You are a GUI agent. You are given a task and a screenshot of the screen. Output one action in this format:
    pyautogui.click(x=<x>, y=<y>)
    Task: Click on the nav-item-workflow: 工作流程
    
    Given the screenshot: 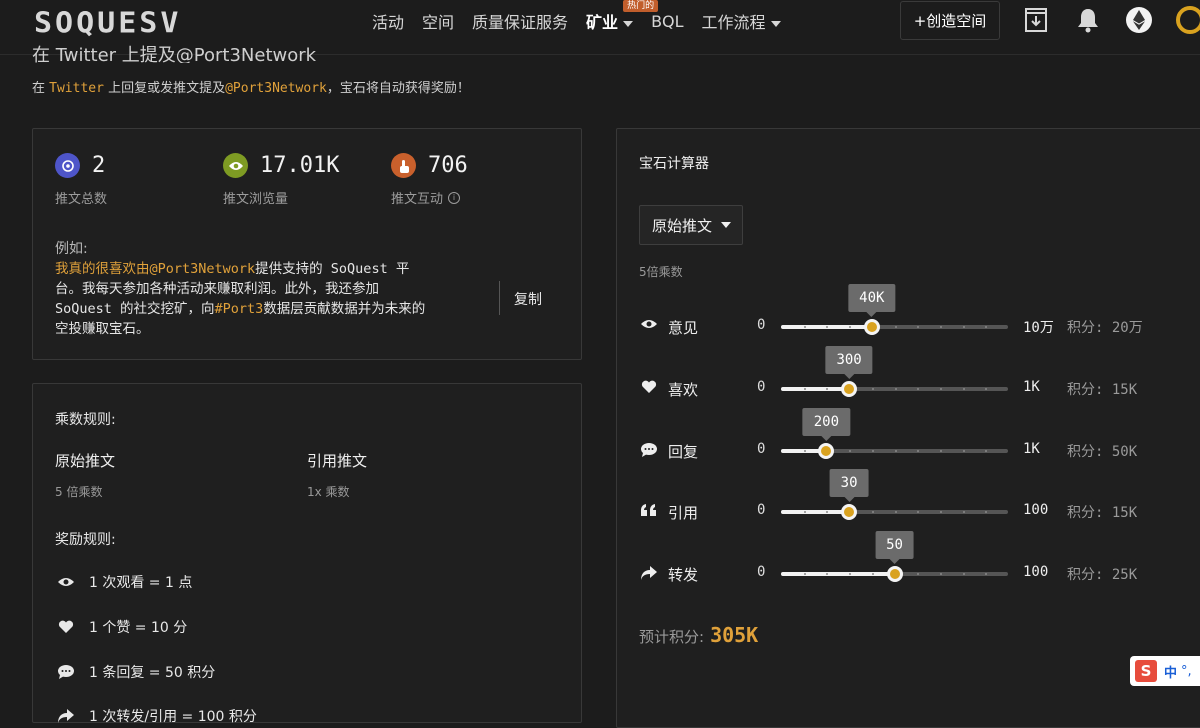 What is the action you would take?
    pyautogui.click(x=741, y=21)
    